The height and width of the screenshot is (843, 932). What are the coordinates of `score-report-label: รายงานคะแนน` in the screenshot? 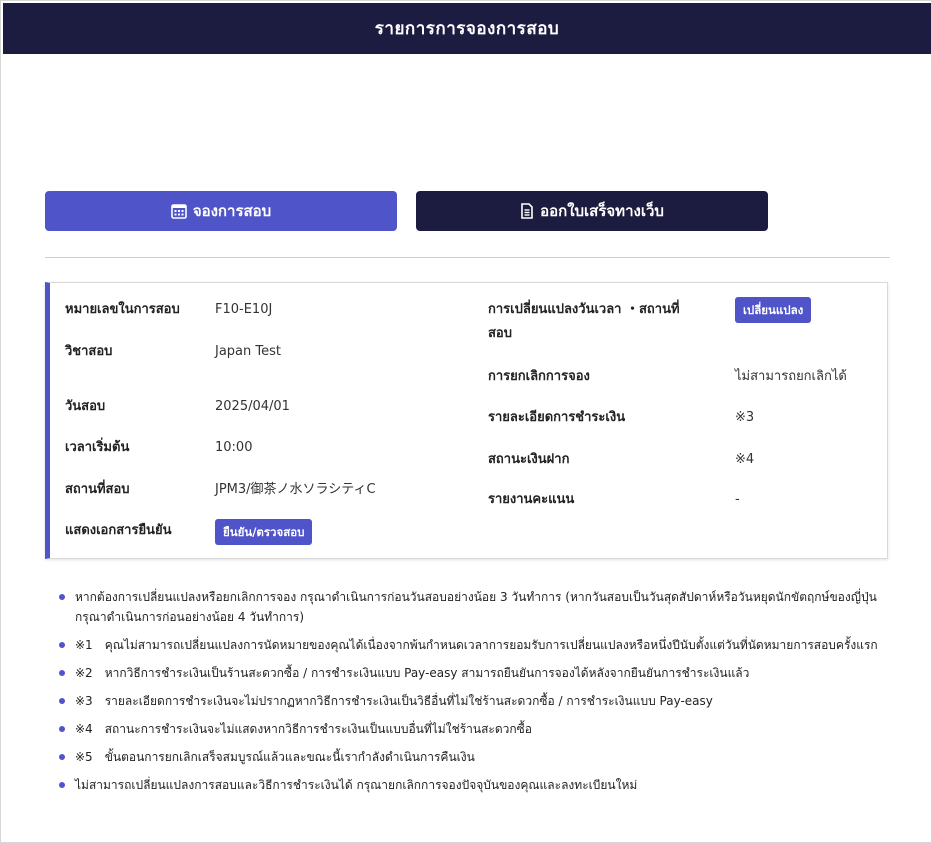 It's located at (531, 499).